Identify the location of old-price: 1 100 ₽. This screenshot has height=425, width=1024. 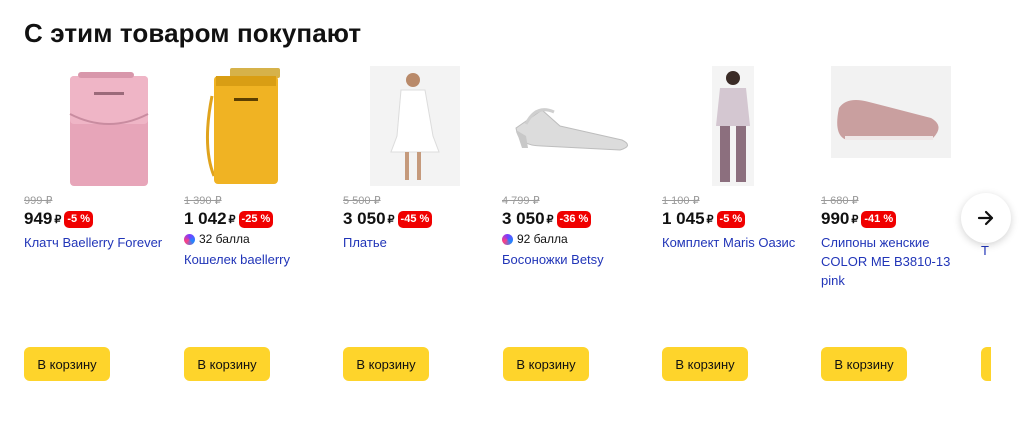
(681, 201).